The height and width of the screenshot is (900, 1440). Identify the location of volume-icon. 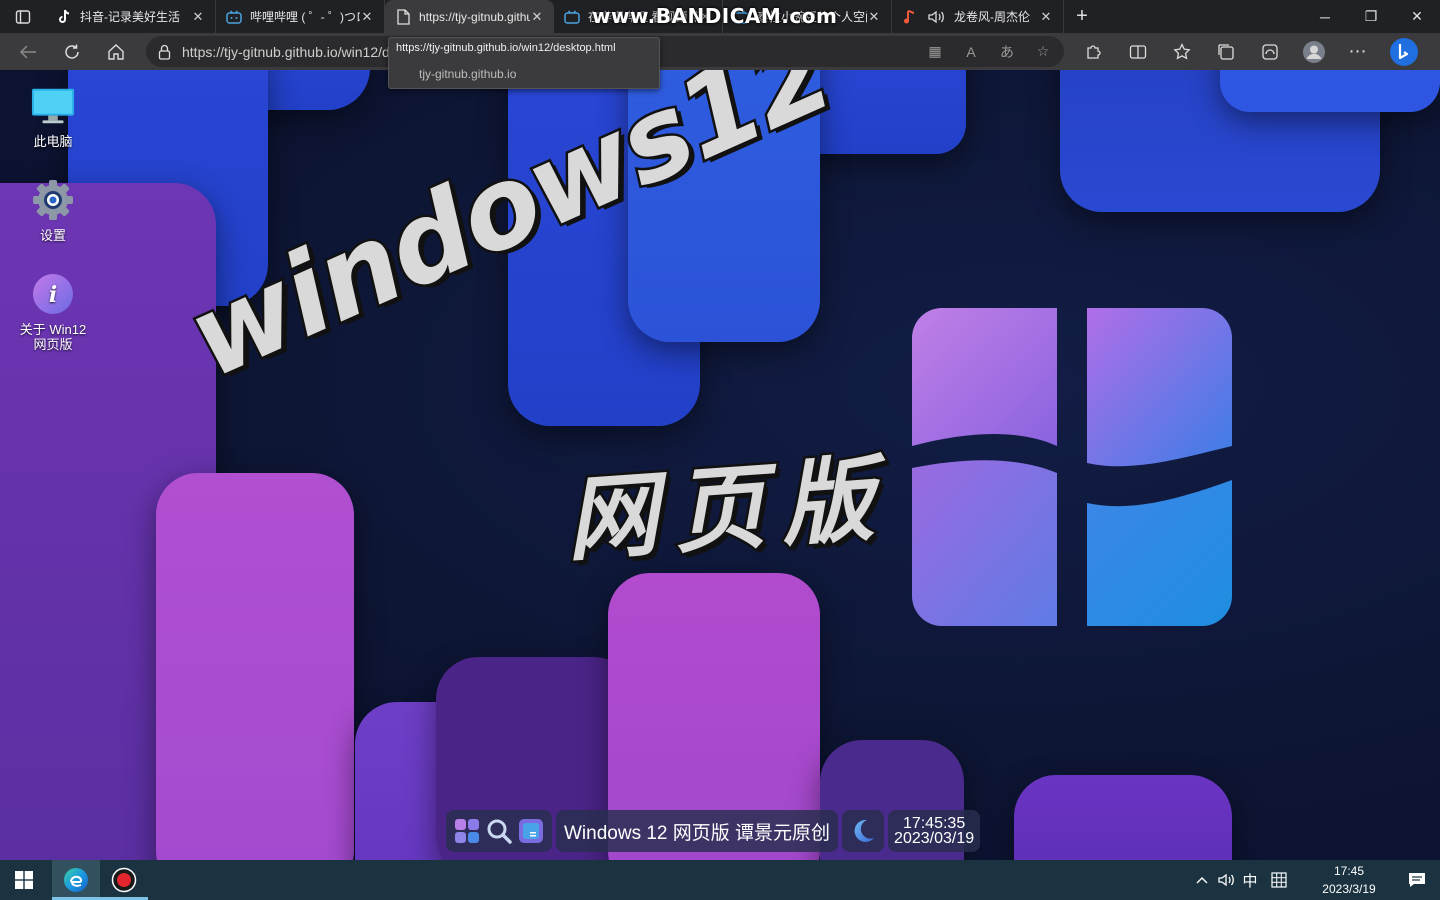
(1226, 880).